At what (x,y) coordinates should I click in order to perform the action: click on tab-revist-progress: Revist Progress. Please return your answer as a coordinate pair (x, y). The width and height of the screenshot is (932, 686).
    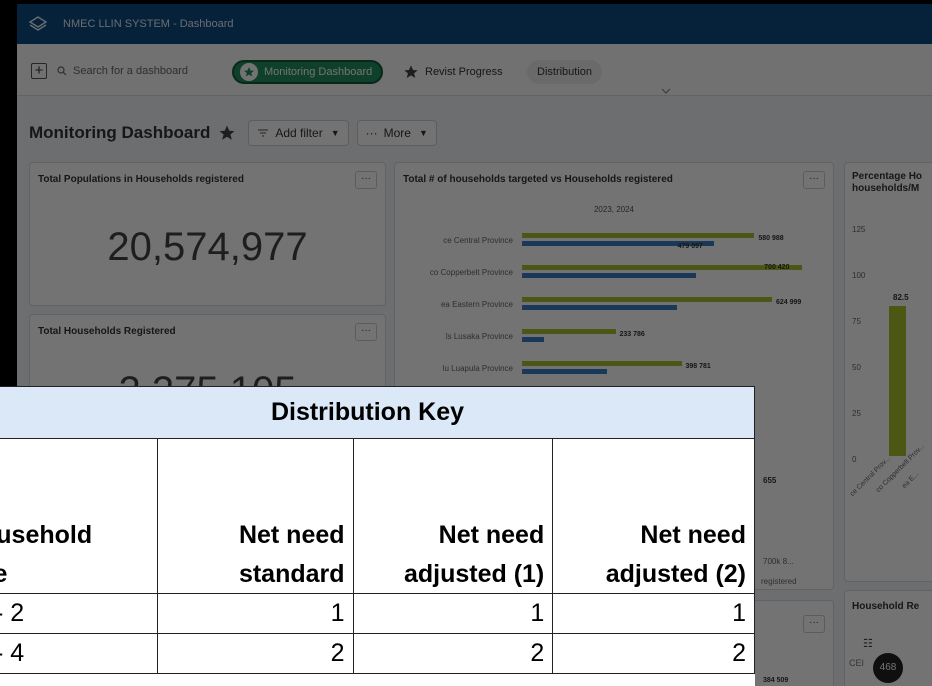
    Looking at the image, I should click on (454, 72).